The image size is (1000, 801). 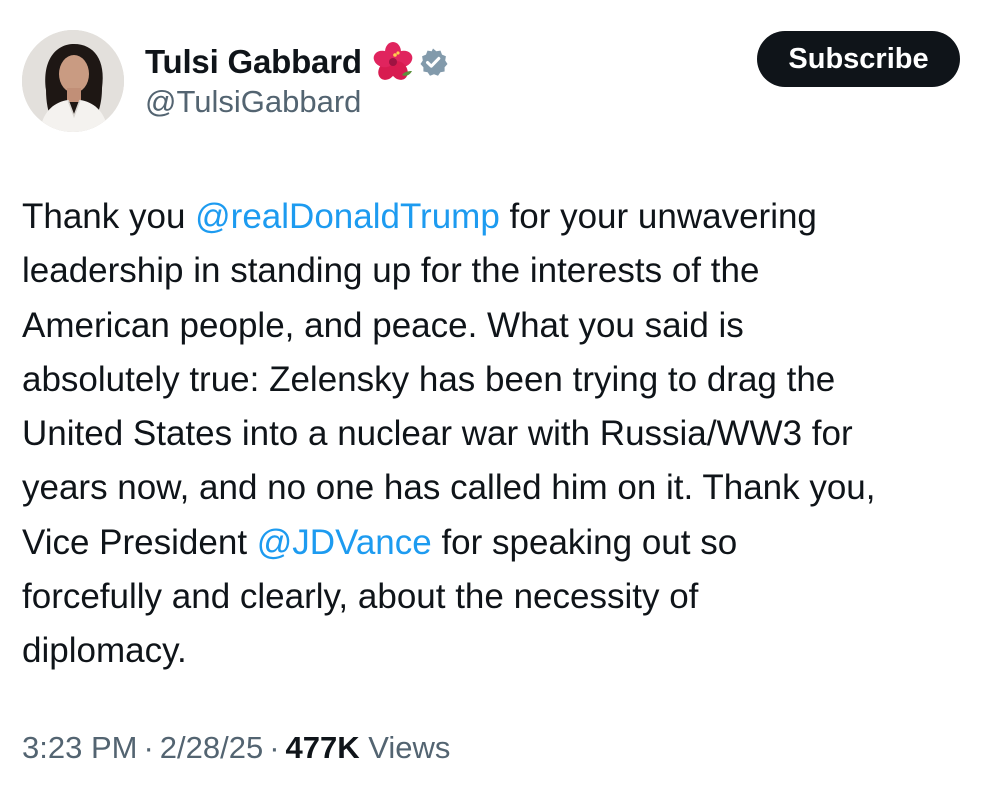 I want to click on hibiscus-icon, so click(x=393, y=62).